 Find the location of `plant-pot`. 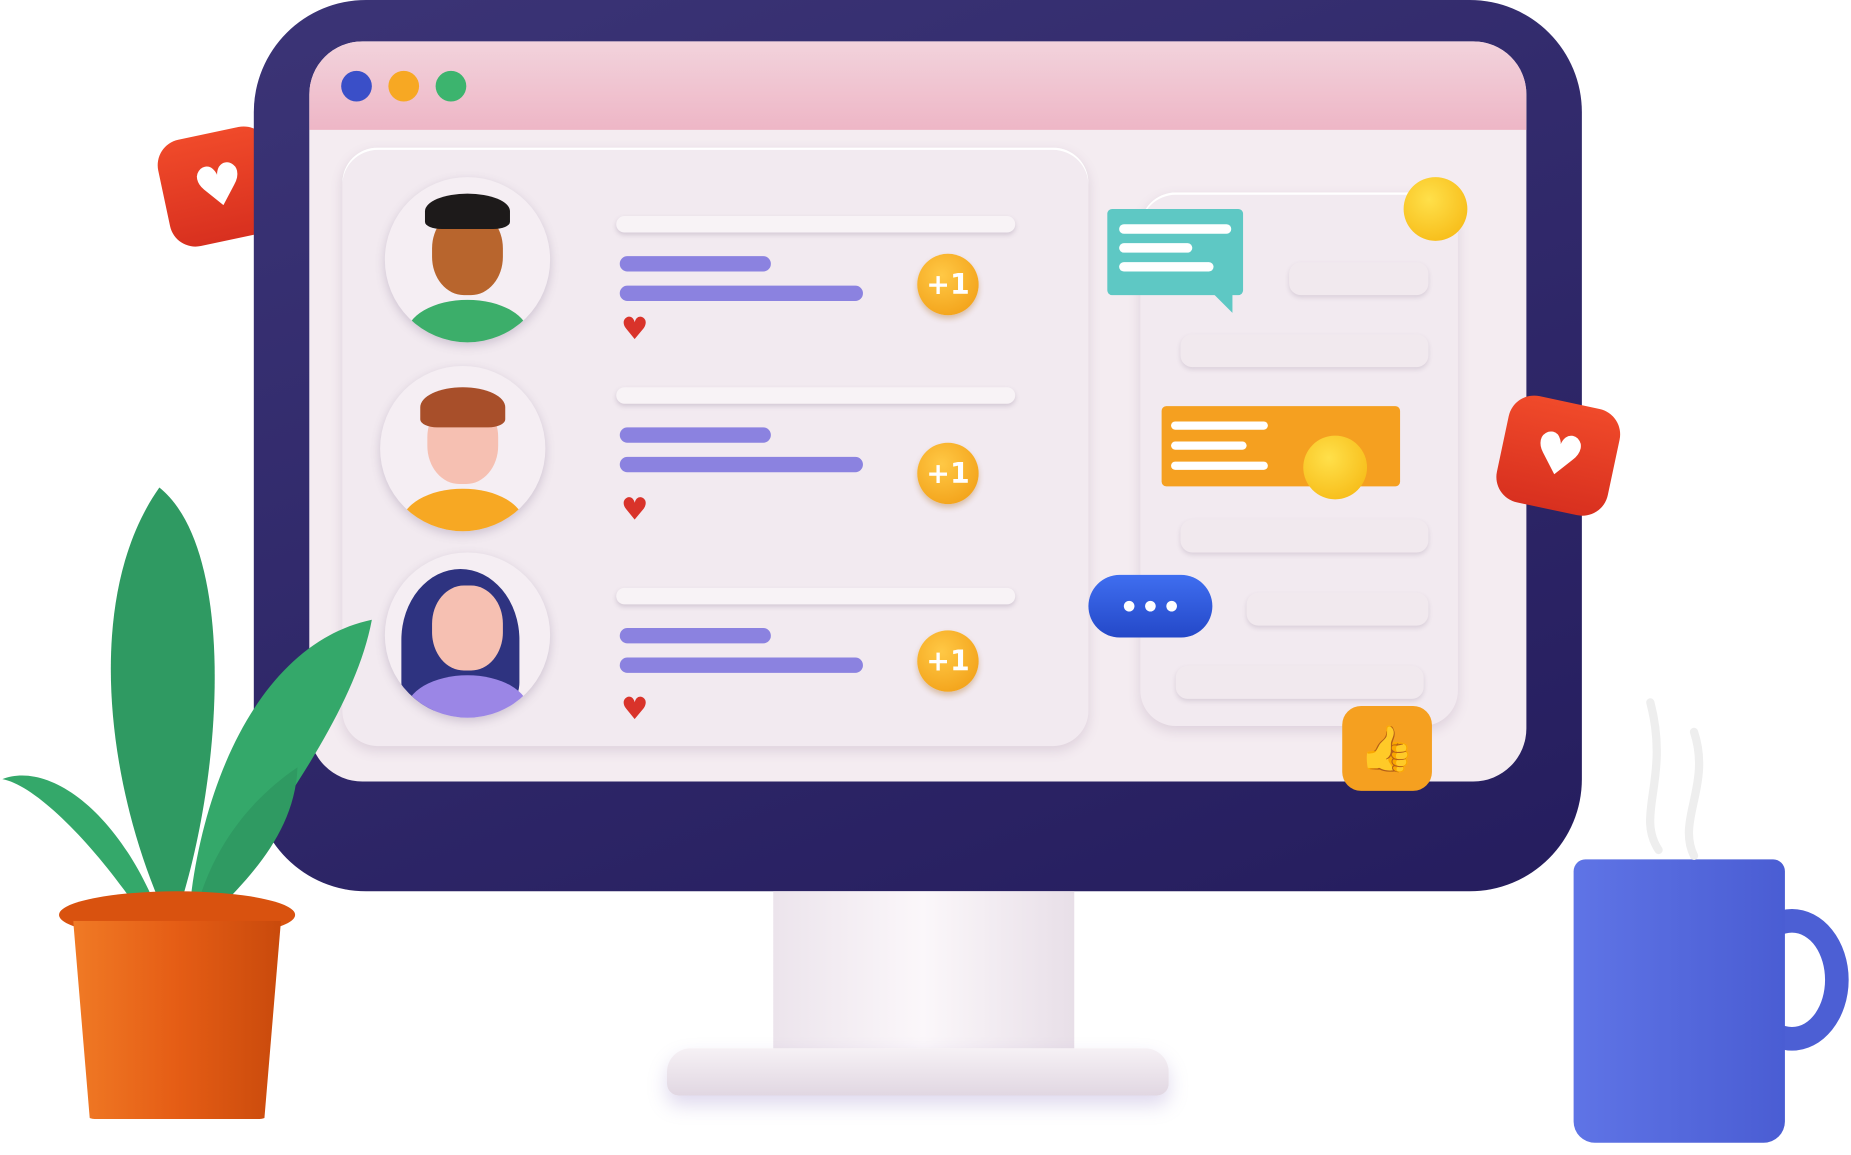

plant-pot is located at coordinates (177, 1020).